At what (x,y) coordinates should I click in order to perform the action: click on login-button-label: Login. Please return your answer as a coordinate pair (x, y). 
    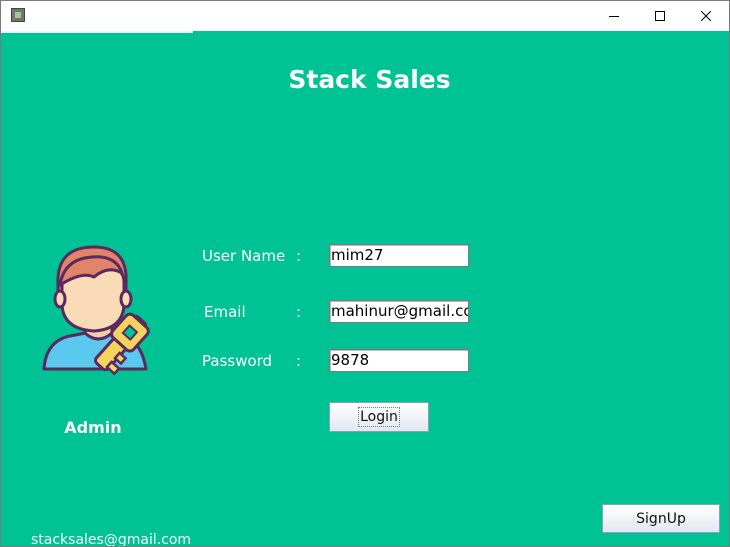
    Looking at the image, I should click on (379, 417).